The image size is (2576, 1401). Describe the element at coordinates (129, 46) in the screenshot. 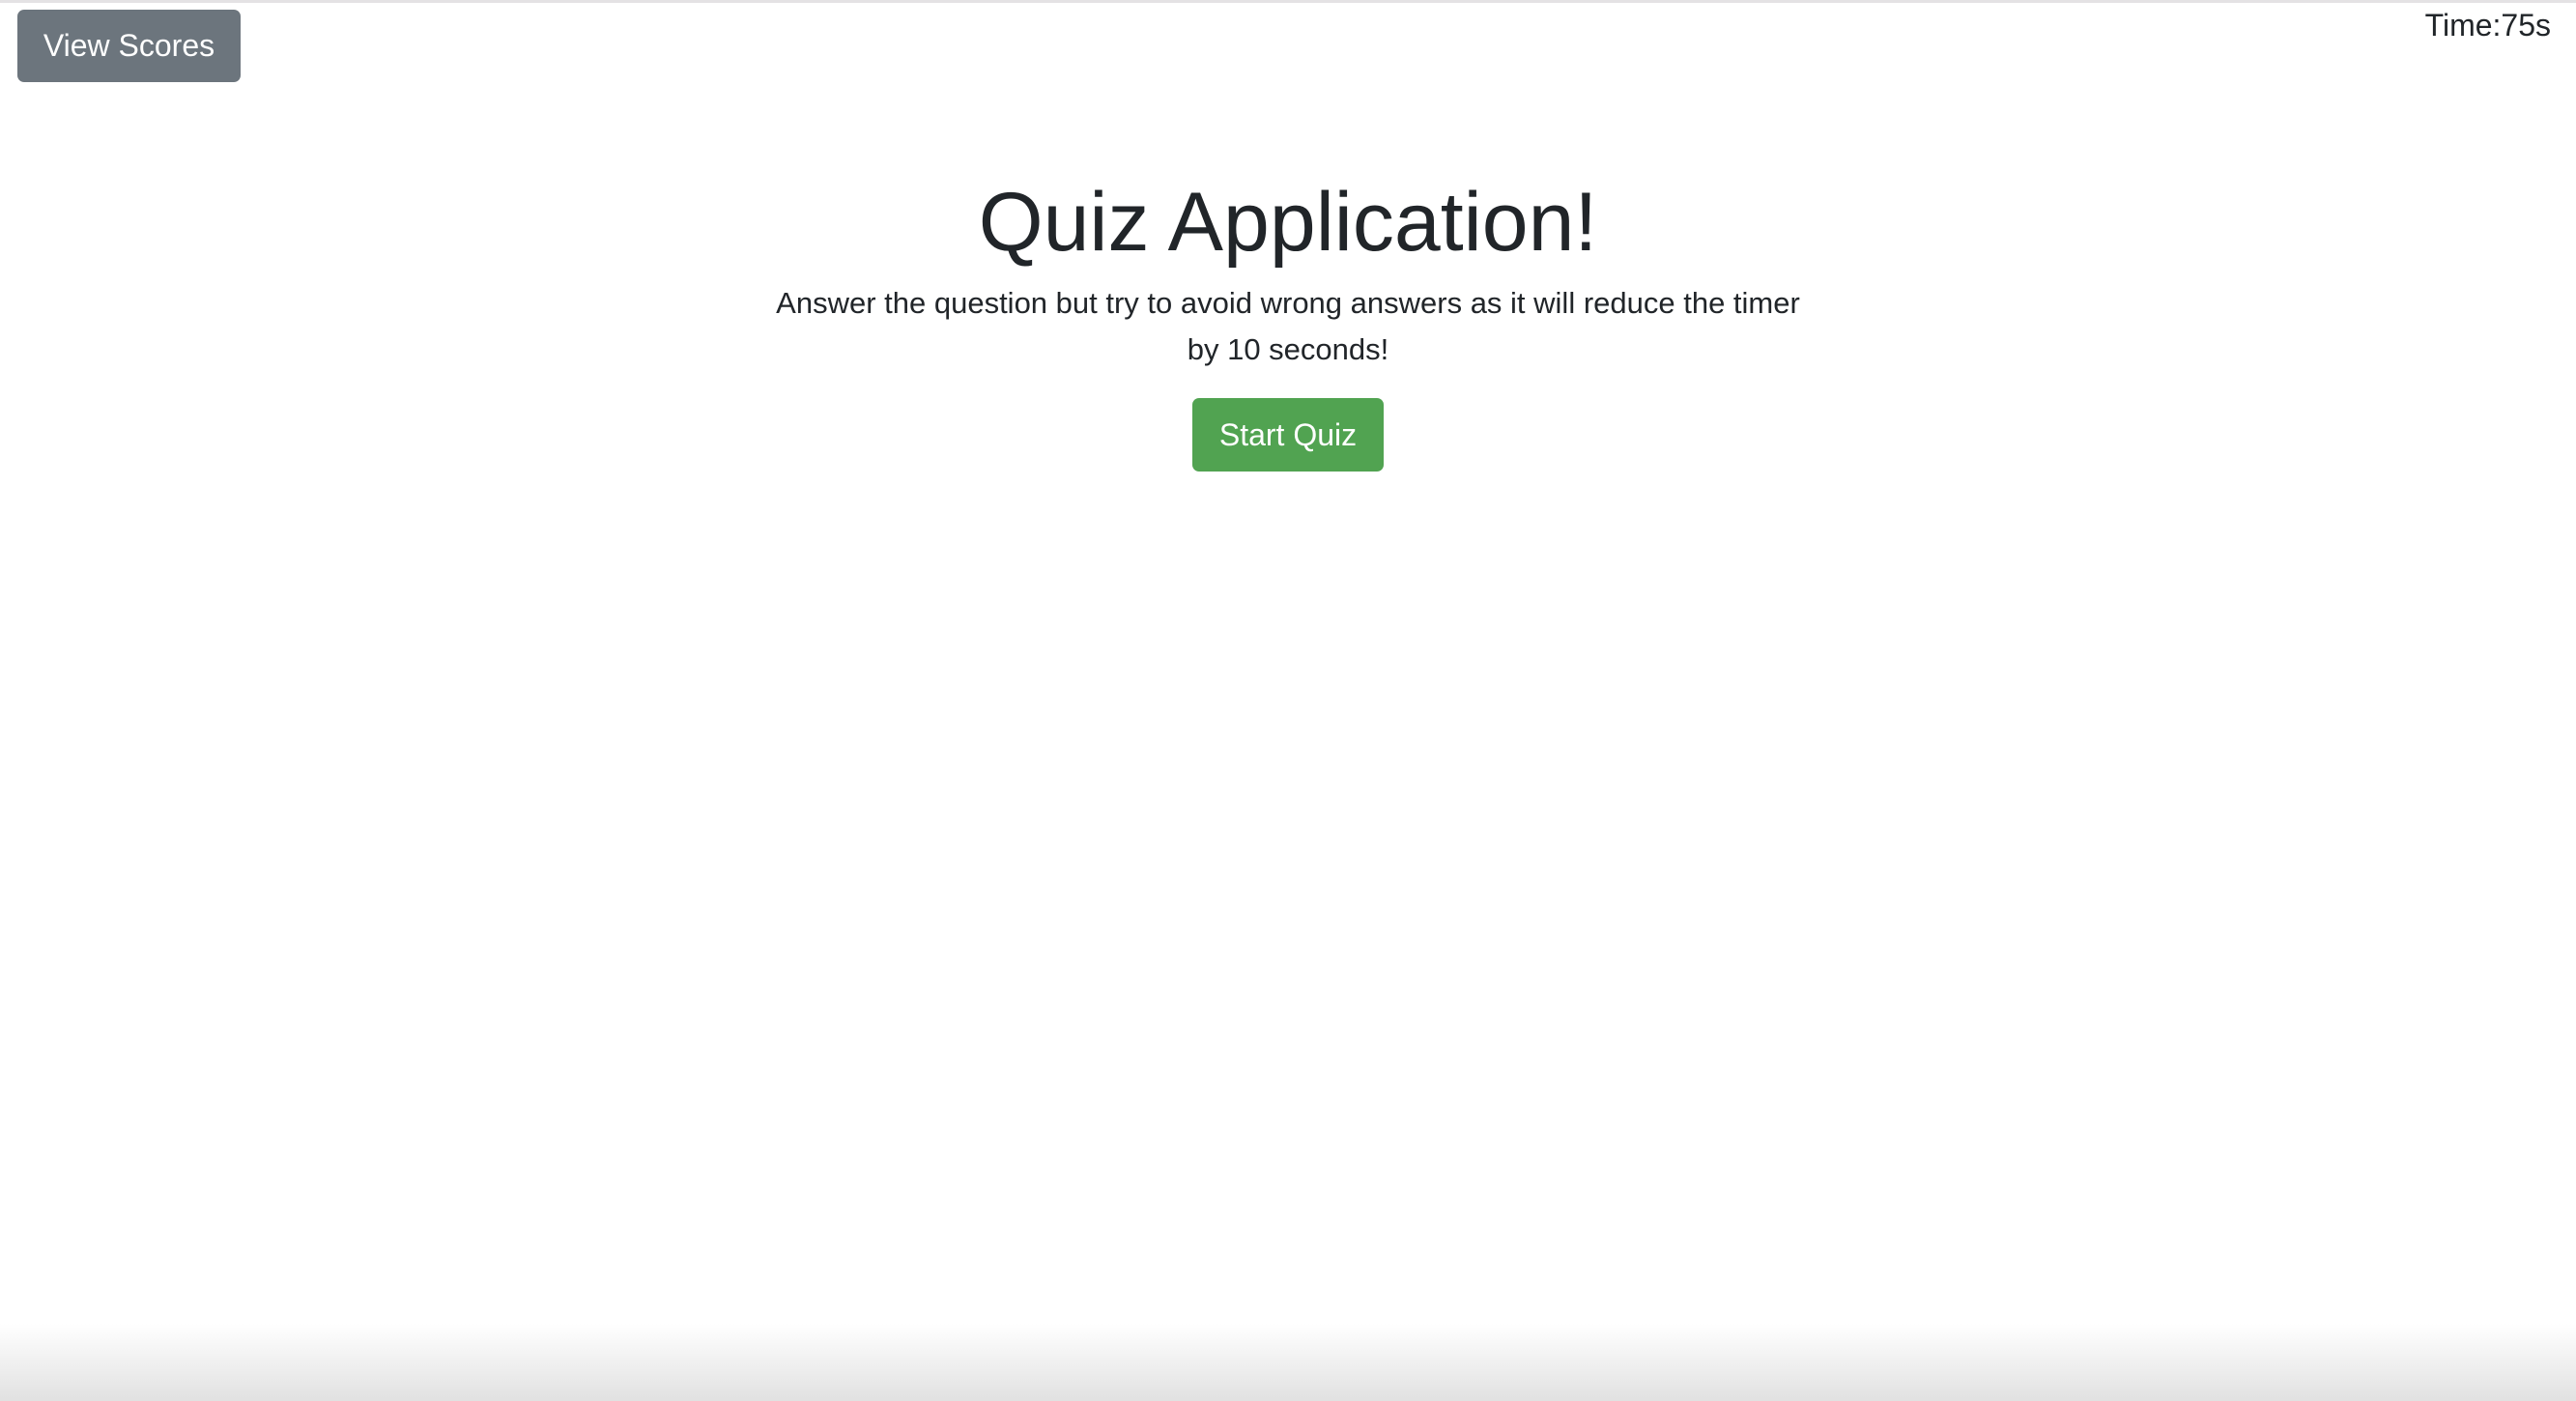

I see `view-scores-button: View Scores` at that location.